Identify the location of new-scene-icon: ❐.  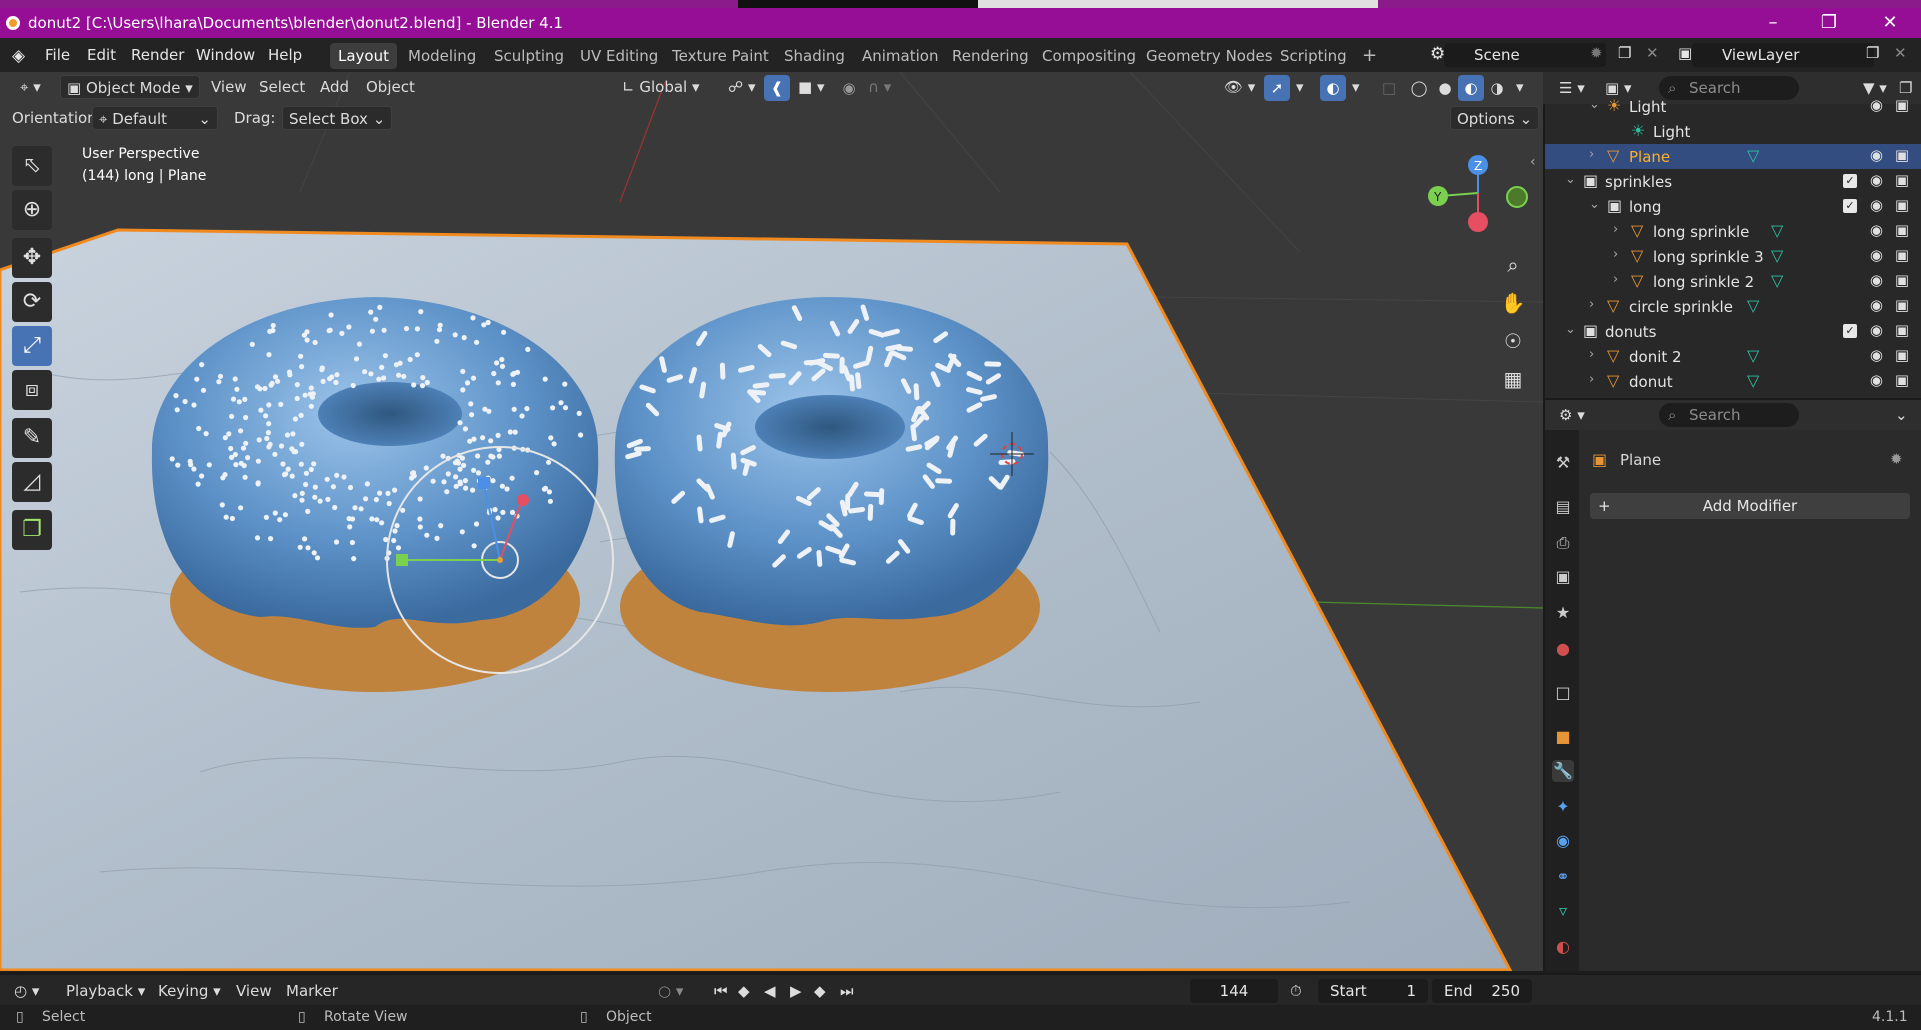
(1624, 53).